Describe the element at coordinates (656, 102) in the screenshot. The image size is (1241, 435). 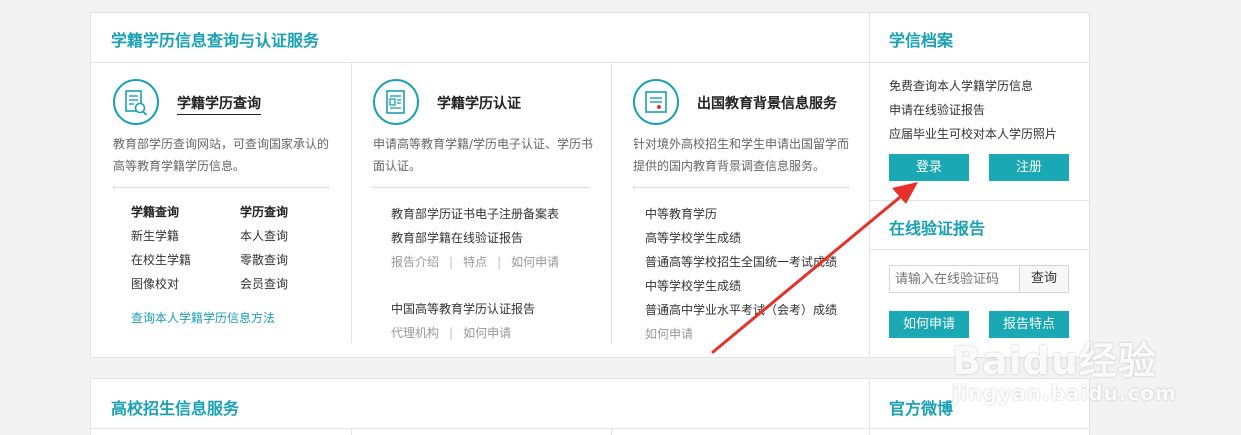
I see `diploma-icon` at that location.